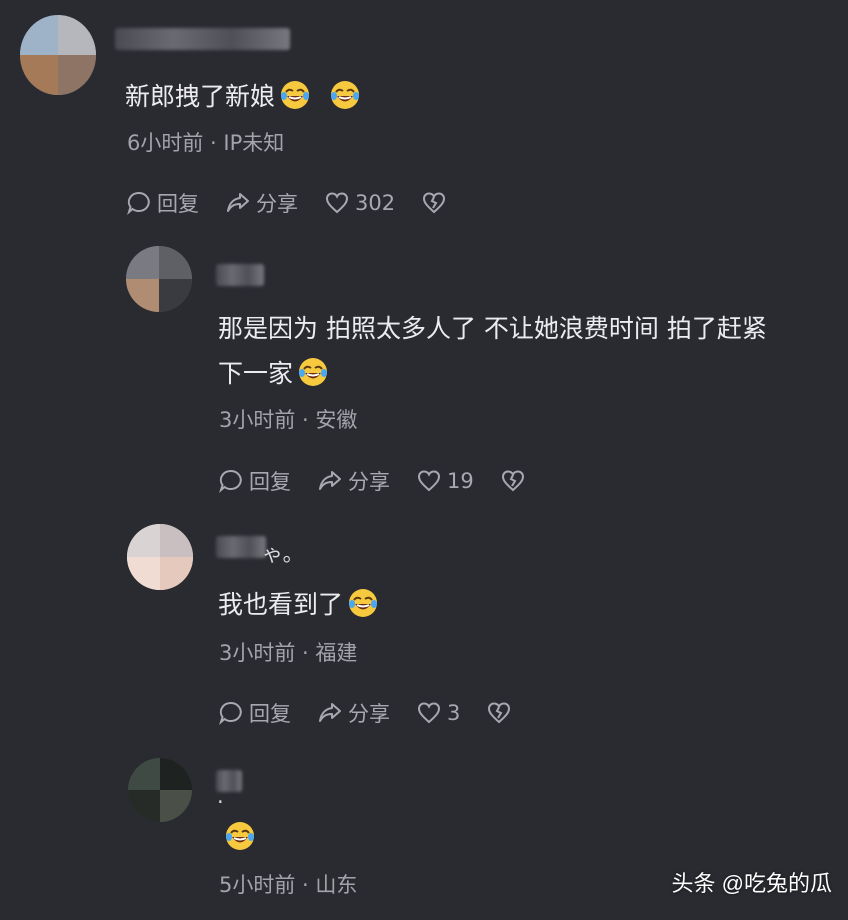  I want to click on comment-text: 那是因为 拍照太多人了 不让她浪费时间 拍了赶紧, so click(492, 328).